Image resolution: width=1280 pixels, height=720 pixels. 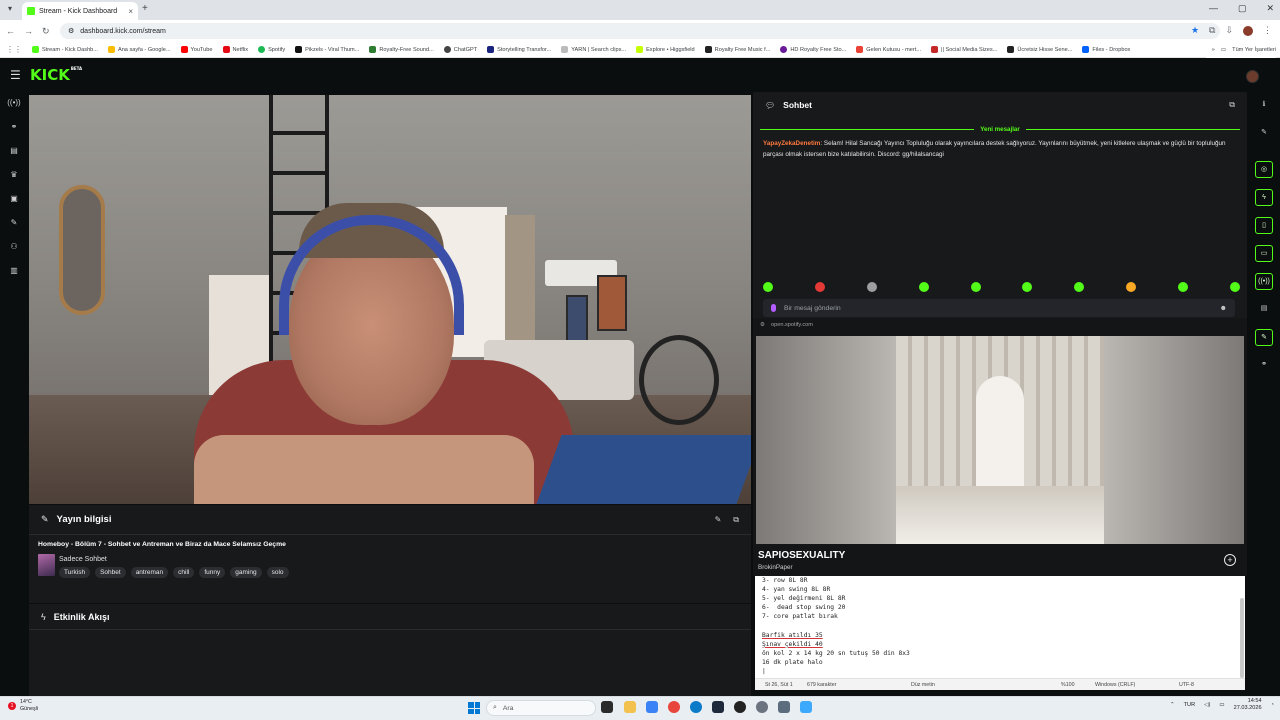 What do you see at coordinates (541, 708) in the screenshot?
I see `taskbar-search: ⌕ Ara` at bounding box center [541, 708].